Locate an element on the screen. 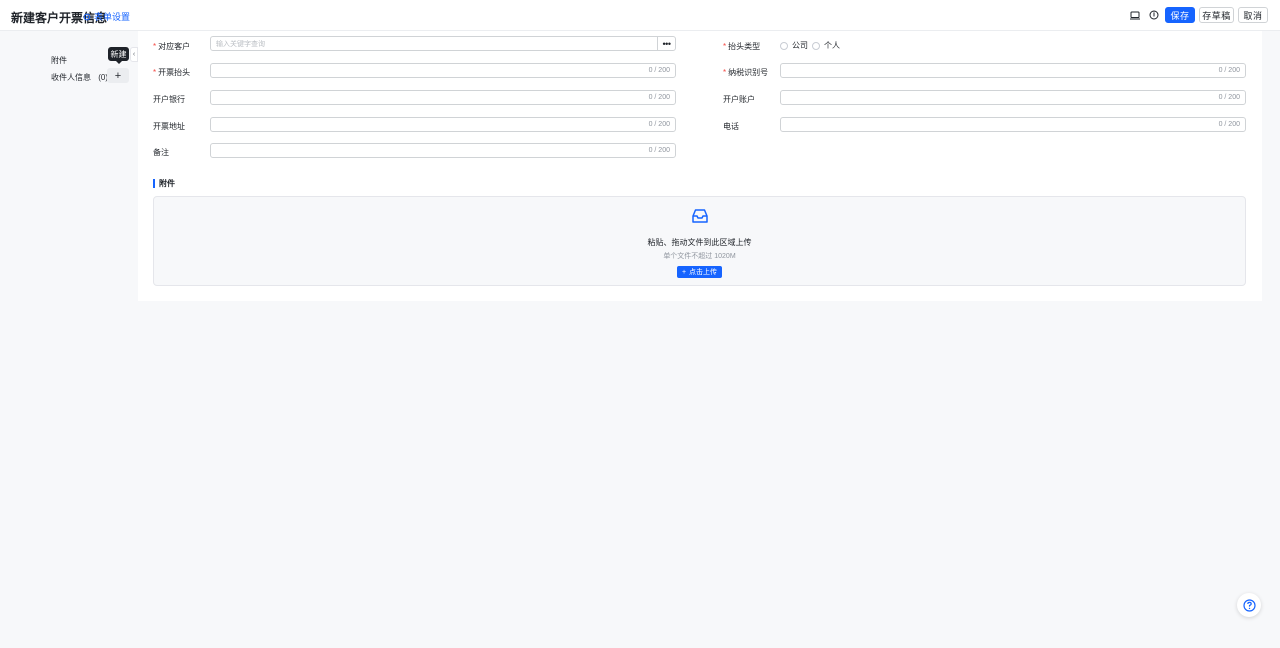 Image resolution: width=1280 pixels, height=648 pixels. phone-label: 电话 is located at coordinates (731, 126).